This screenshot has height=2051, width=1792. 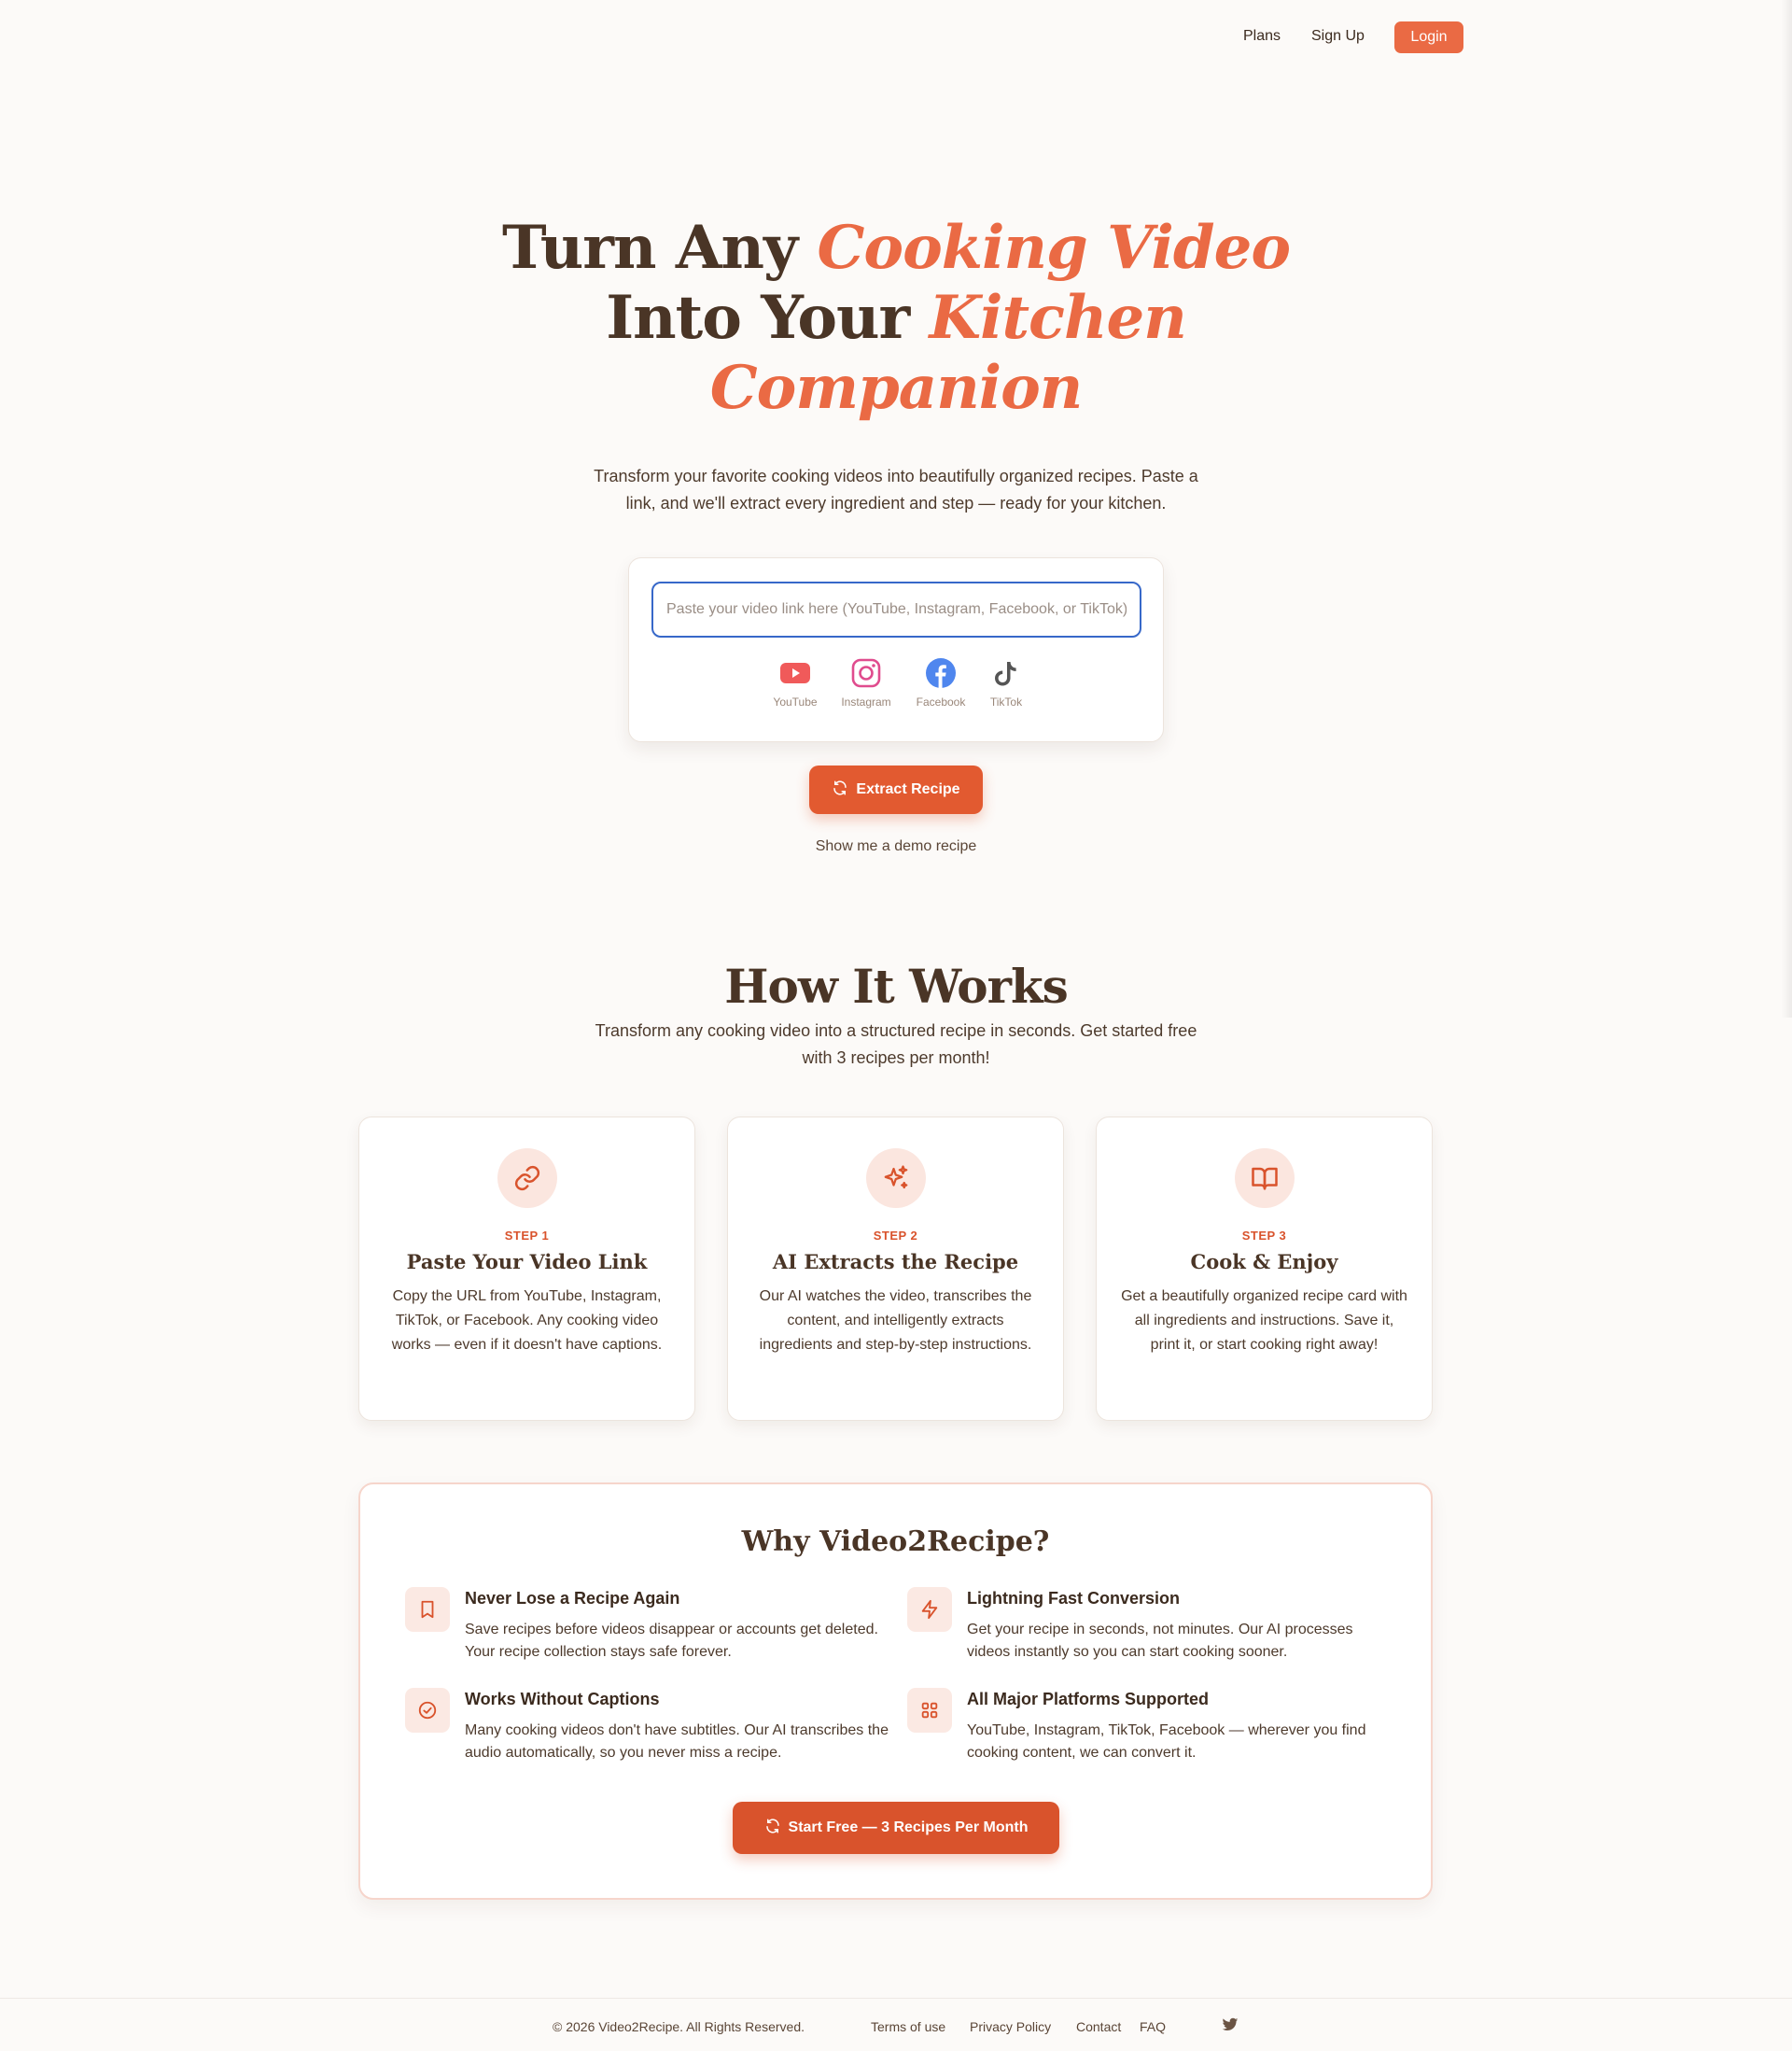 What do you see at coordinates (1088, 1699) in the screenshot?
I see `feature-title: All Major Platforms Supported` at bounding box center [1088, 1699].